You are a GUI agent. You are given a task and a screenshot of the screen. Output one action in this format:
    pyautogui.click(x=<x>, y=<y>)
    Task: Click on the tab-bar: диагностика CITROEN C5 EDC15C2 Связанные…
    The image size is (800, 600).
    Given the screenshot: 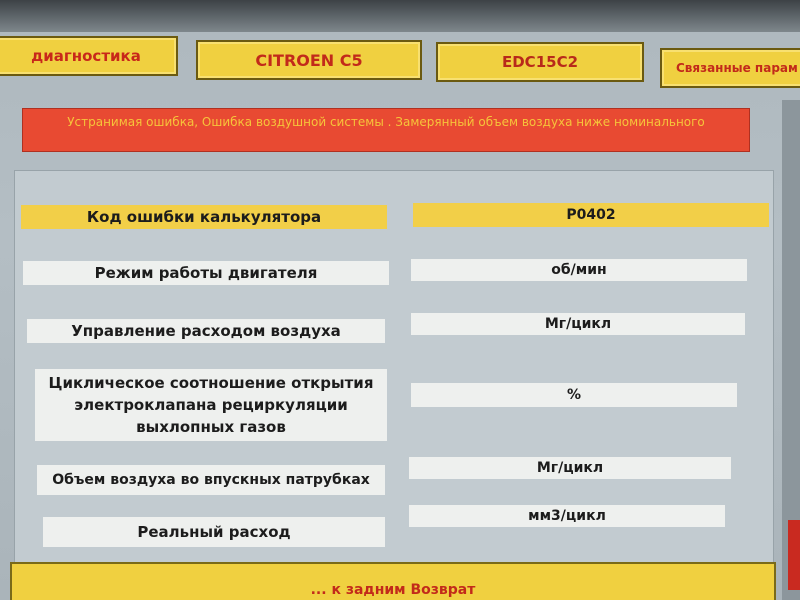 What is the action you would take?
    pyautogui.click(x=400, y=62)
    